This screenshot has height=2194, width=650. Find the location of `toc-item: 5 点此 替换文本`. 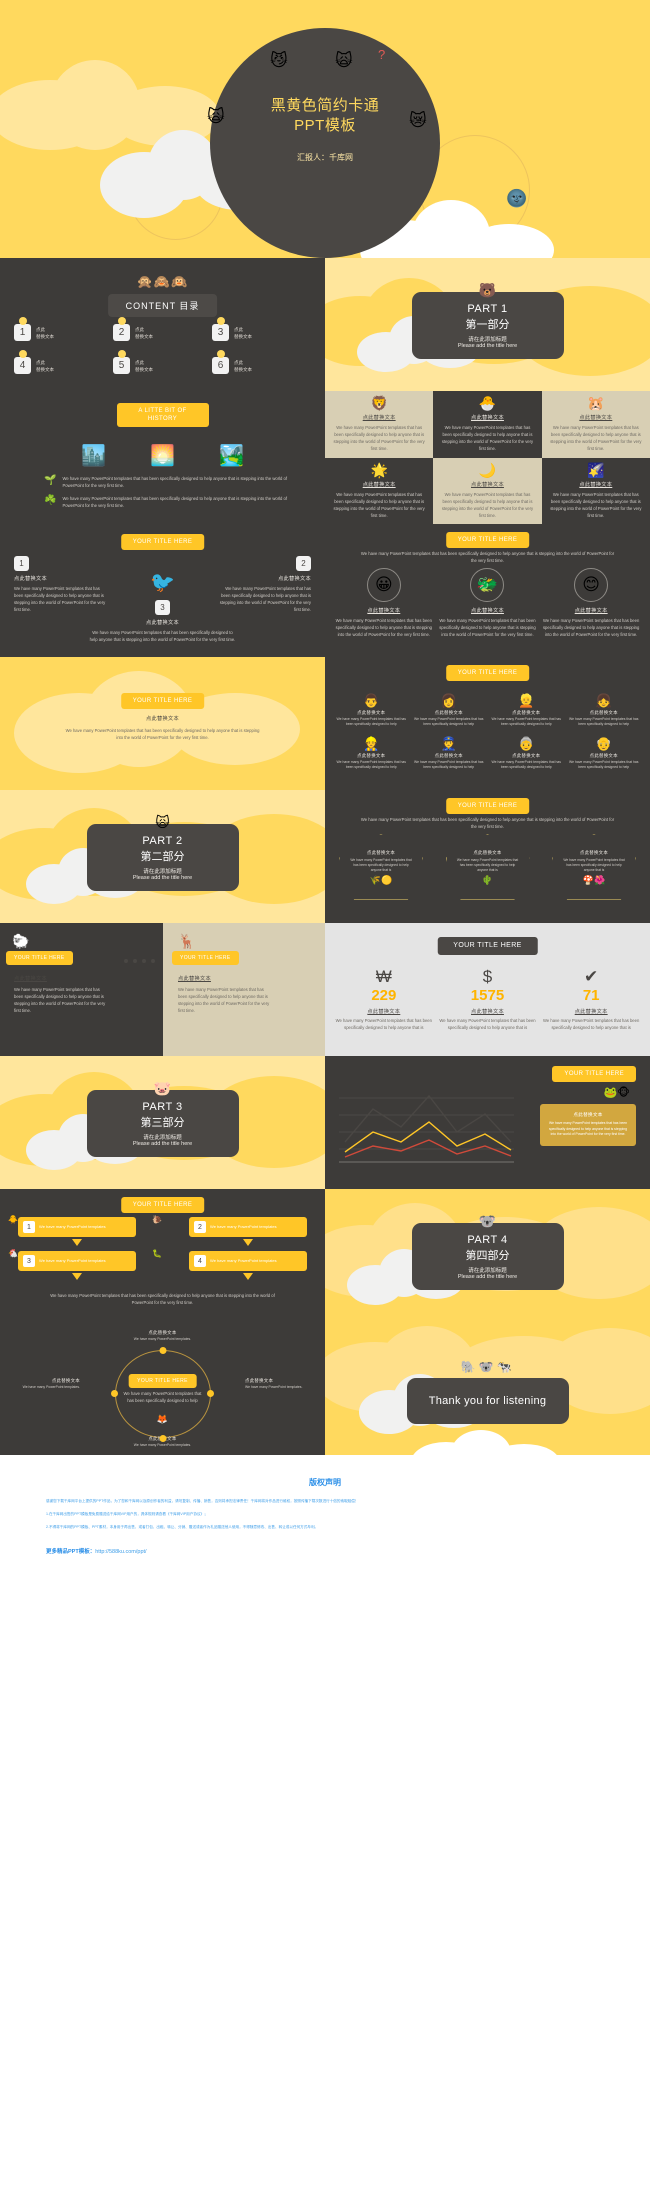

toc-item: 5 点此 替换文本 is located at coordinates (162, 365).